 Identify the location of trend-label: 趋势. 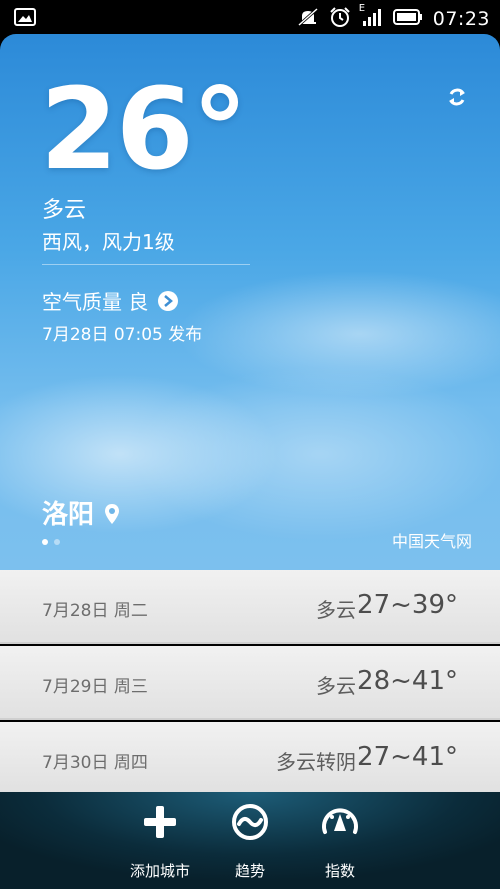
(249, 871).